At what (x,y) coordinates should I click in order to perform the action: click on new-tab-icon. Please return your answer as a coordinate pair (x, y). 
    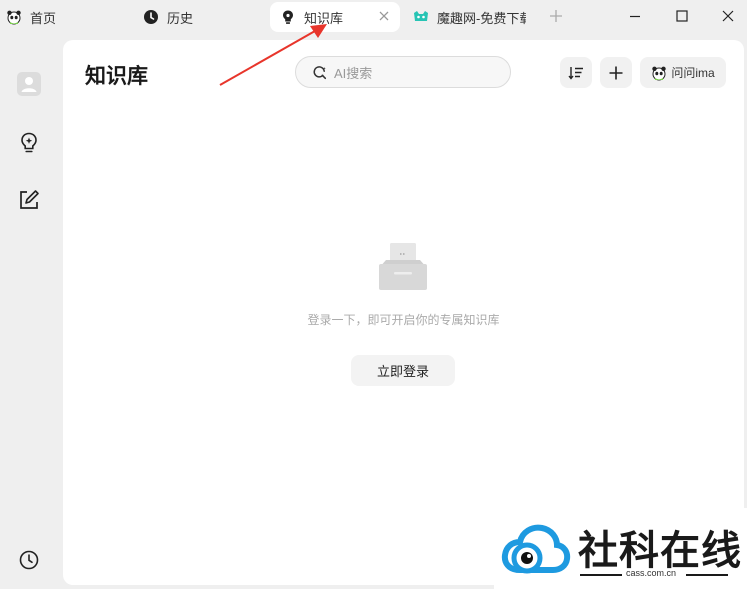
    Looking at the image, I should click on (556, 16).